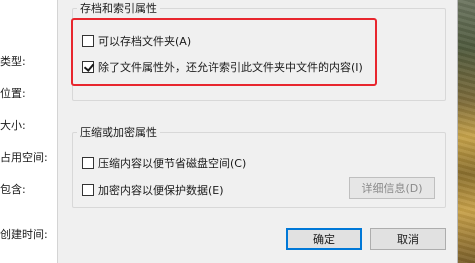 Image resolution: width=475 pixels, height=263 pixels. Describe the element at coordinates (408, 239) in the screenshot. I see `cancel-button: 取消` at that location.